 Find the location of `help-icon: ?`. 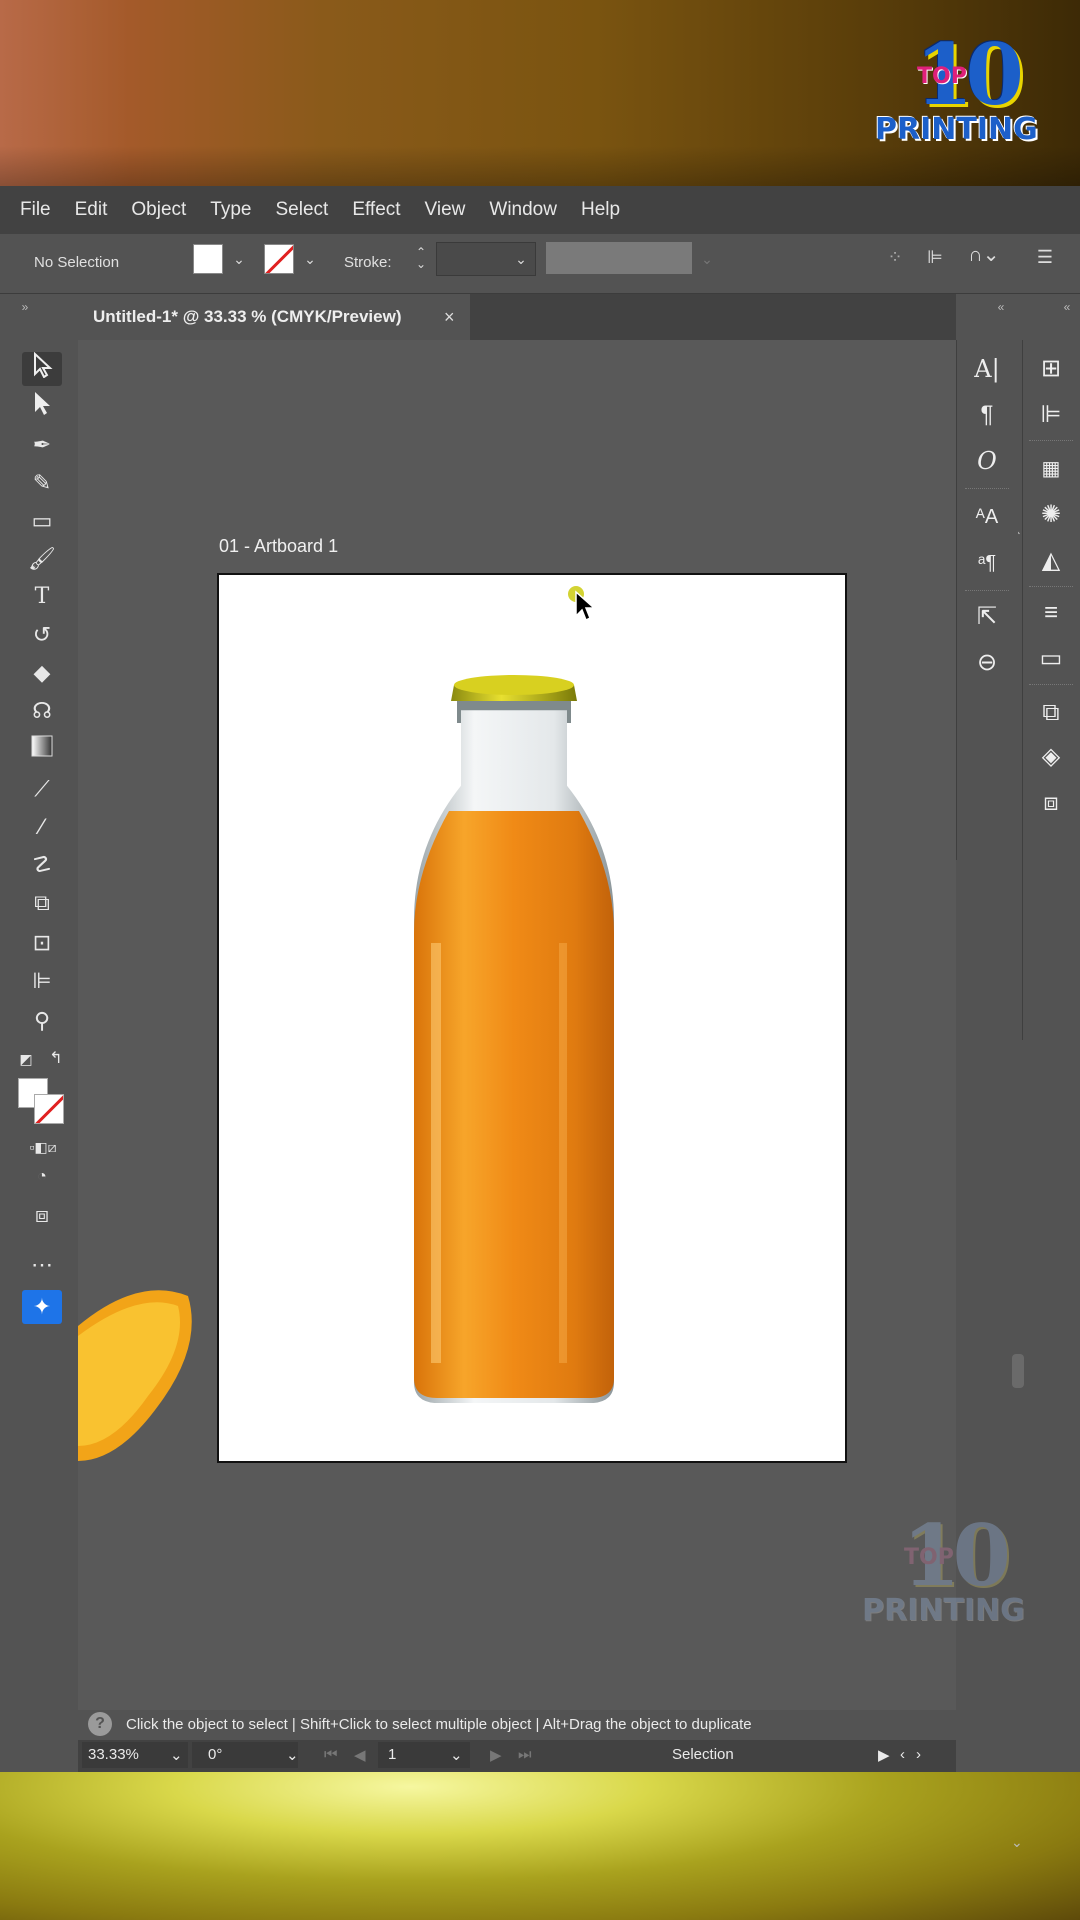

help-icon: ? is located at coordinates (100, 1724).